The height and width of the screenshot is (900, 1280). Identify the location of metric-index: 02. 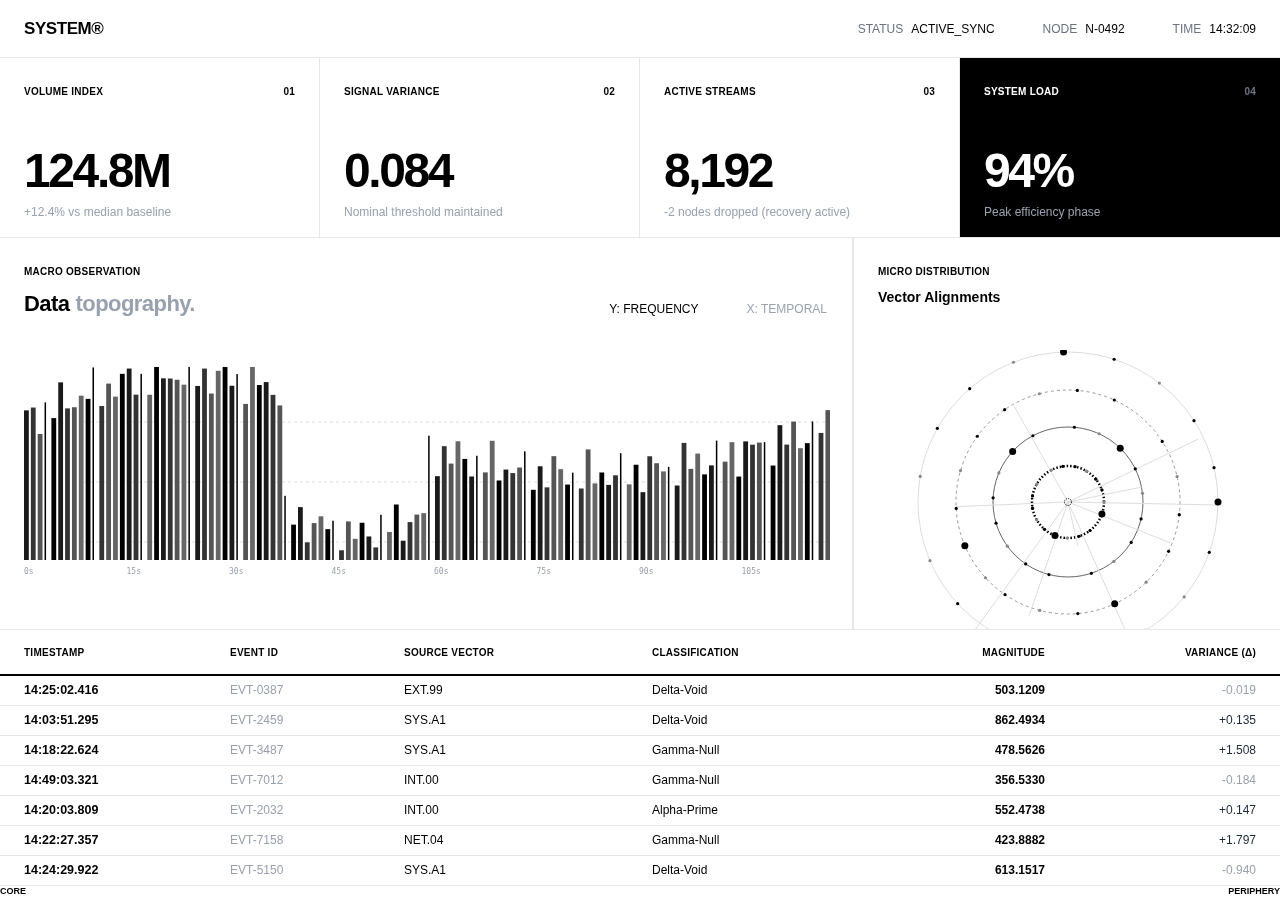
(609, 92).